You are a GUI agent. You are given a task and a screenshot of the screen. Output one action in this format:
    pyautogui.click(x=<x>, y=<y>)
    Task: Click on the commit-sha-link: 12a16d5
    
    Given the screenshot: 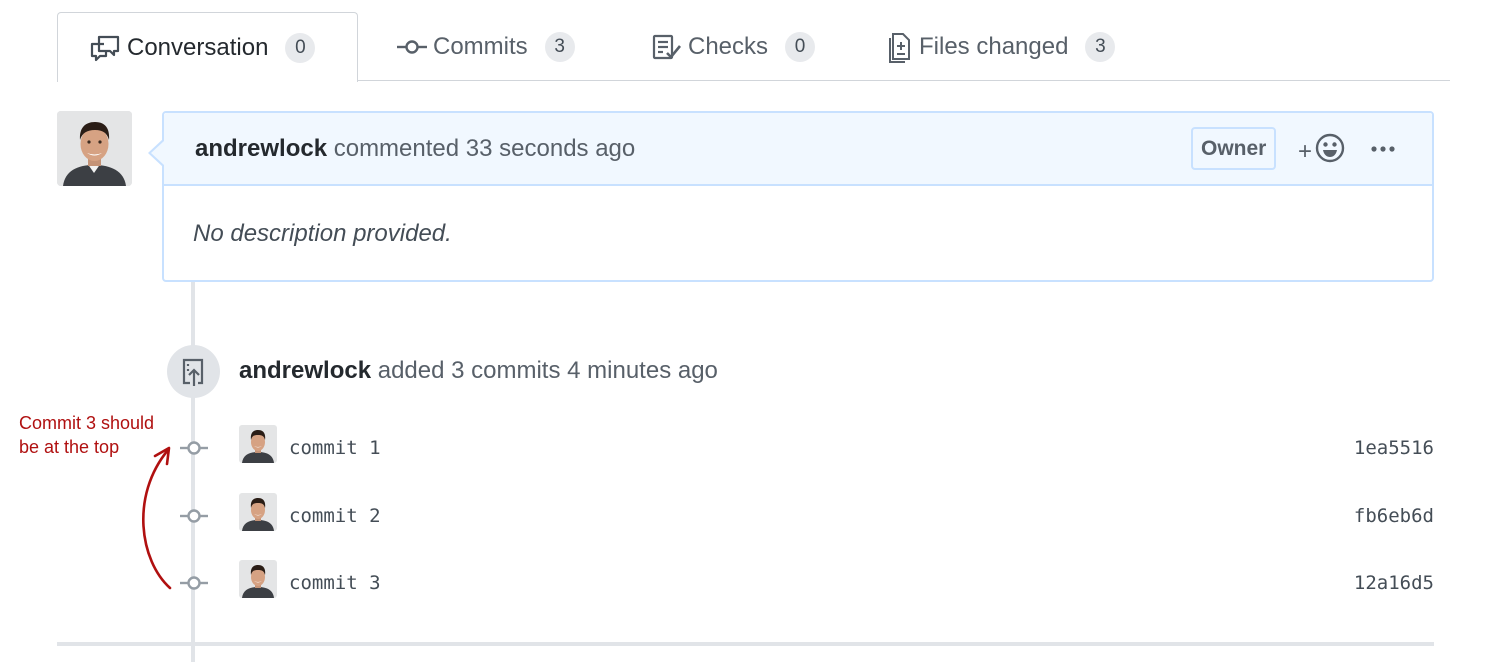 What is the action you would take?
    pyautogui.click(x=1394, y=583)
    